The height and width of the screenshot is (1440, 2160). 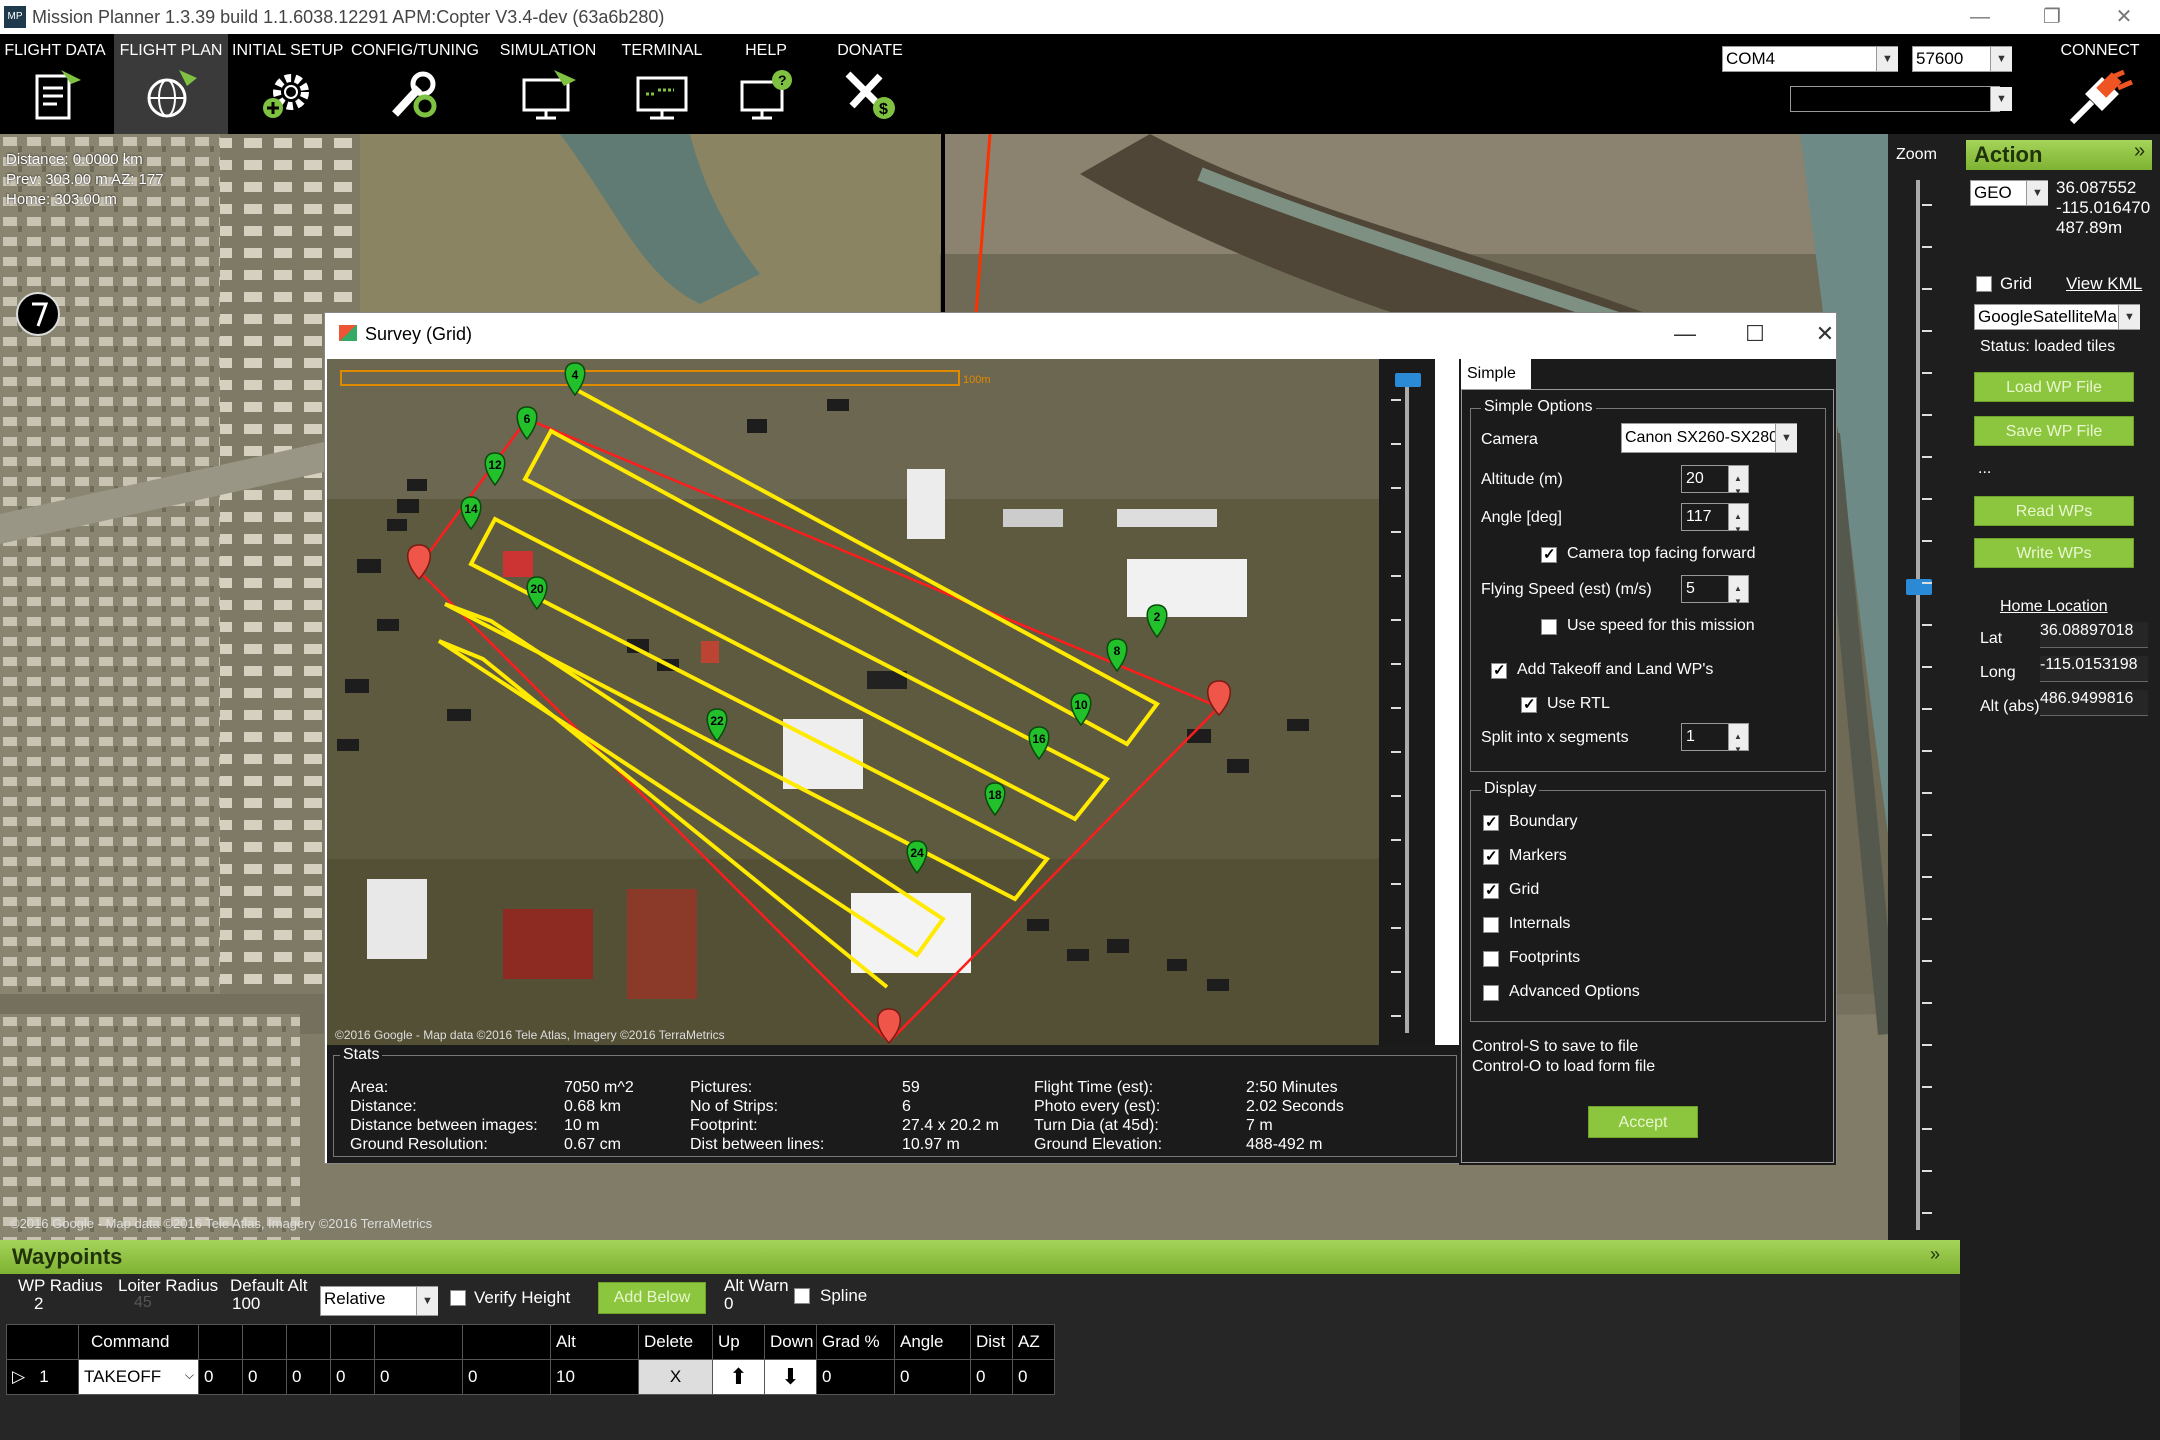 What do you see at coordinates (738, 1377) in the screenshot?
I see `move-up-button: ⬆` at bounding box center [738, 1377].